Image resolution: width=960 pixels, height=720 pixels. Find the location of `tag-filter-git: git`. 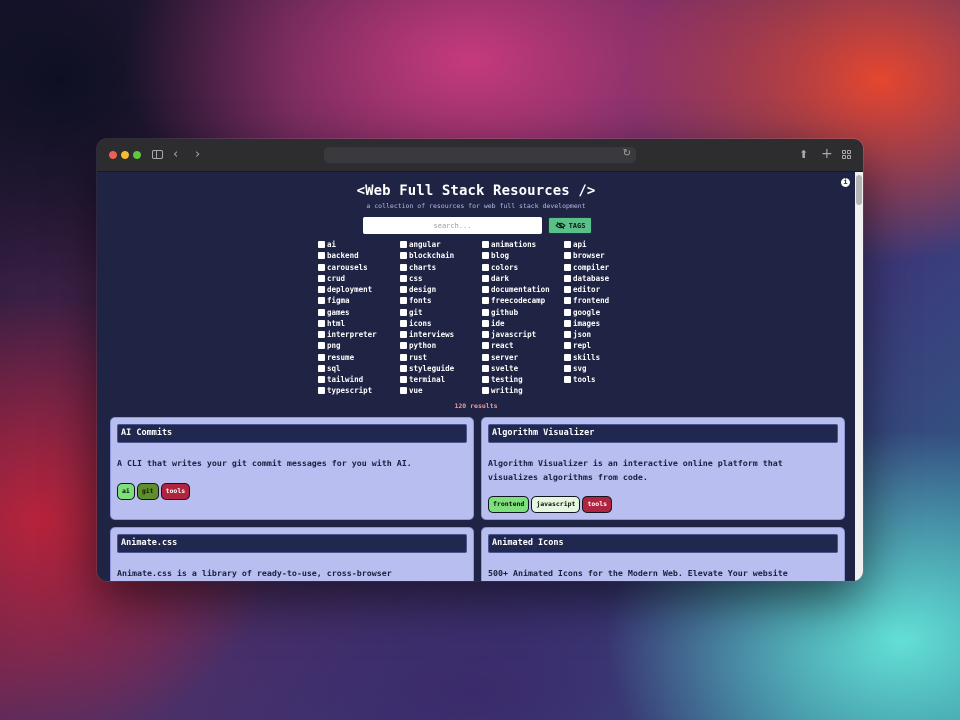

tag-filter-git: git is located at coordinates (441, 312).